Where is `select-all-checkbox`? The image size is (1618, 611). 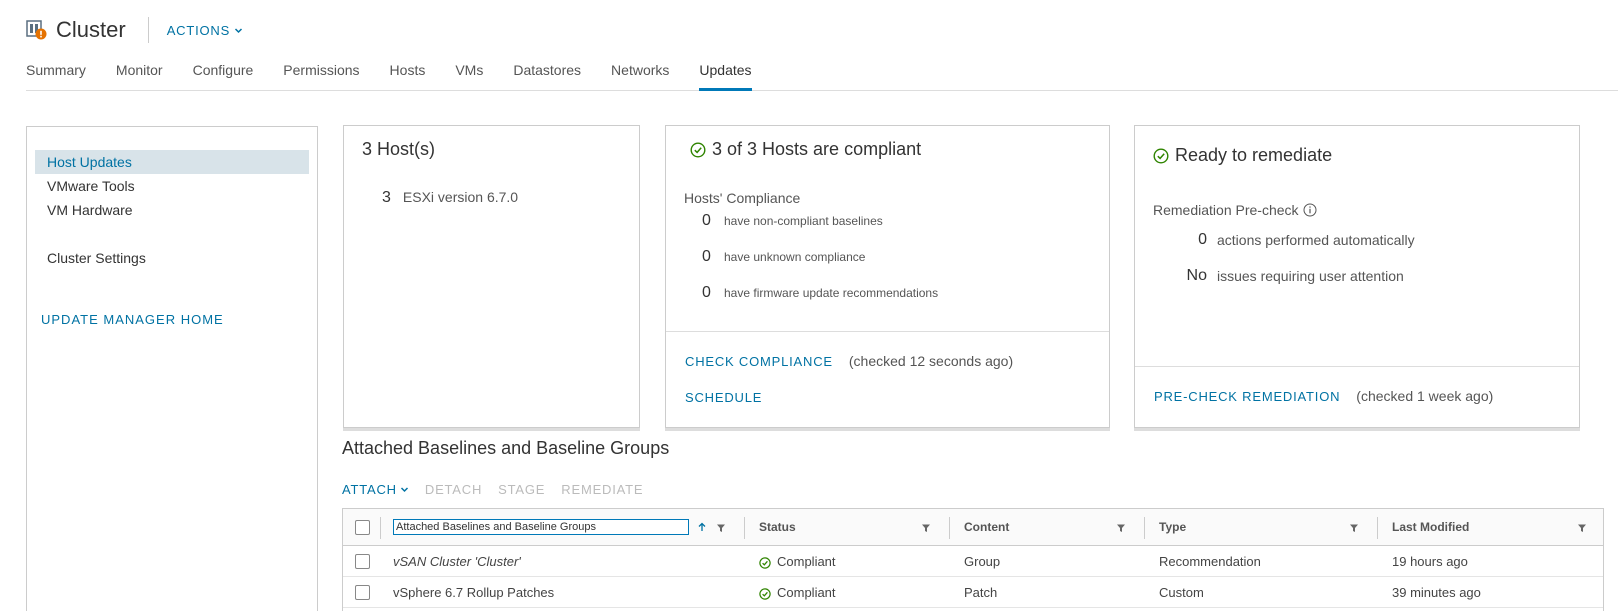
select-all-checkbox is located at coordinates (362, 527).